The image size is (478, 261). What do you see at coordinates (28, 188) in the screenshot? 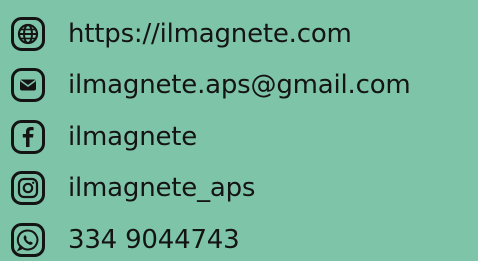
I see `instagram-icon` at bounding box center [28, 188].